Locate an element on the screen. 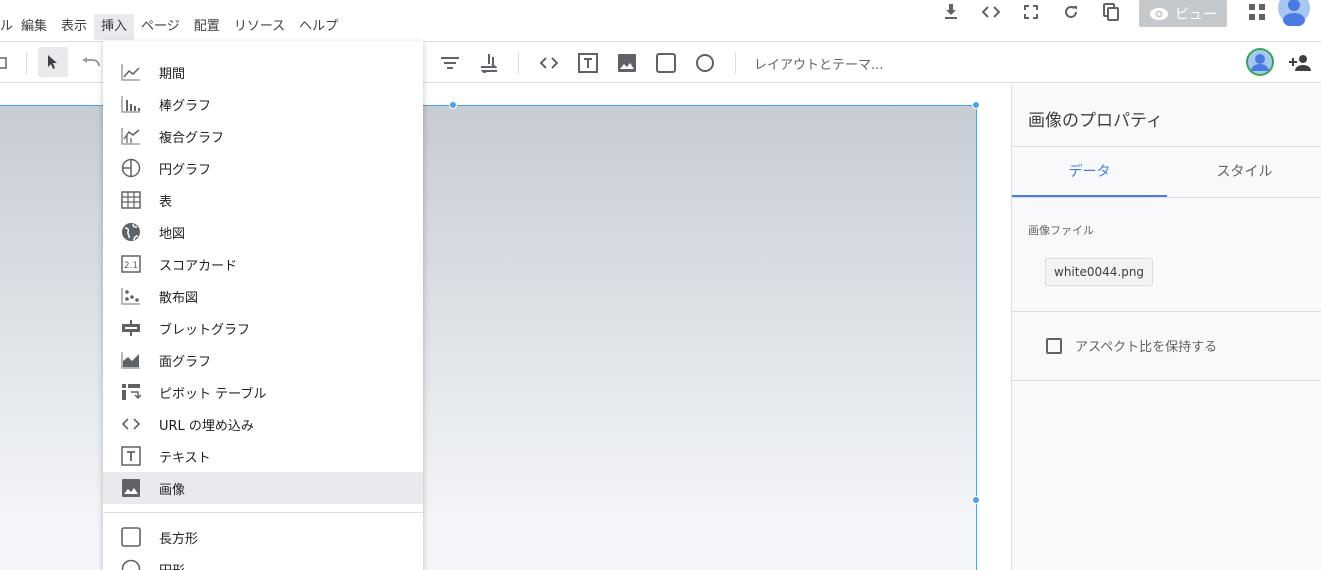 The height and width of the screenshot is (570, 1321). keep-aspect-ratio-row: アスペクト比を保持する is located at coordinates (1131, 345).